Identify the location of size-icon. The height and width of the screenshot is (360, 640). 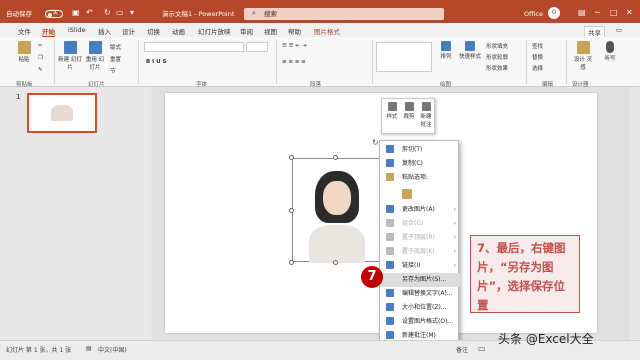
(390, 307).